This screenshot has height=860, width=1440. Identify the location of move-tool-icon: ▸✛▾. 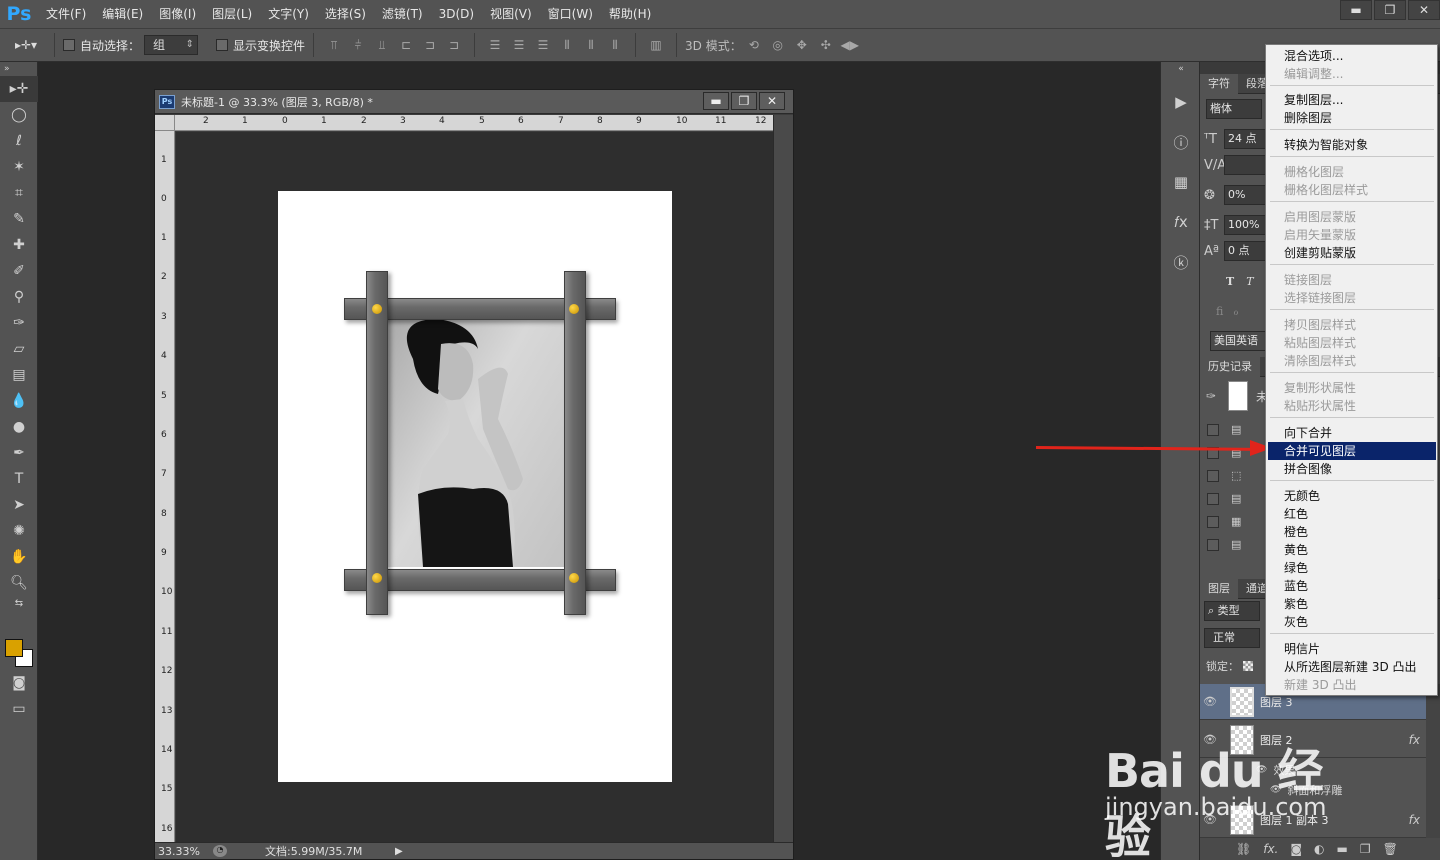
(26, 45).